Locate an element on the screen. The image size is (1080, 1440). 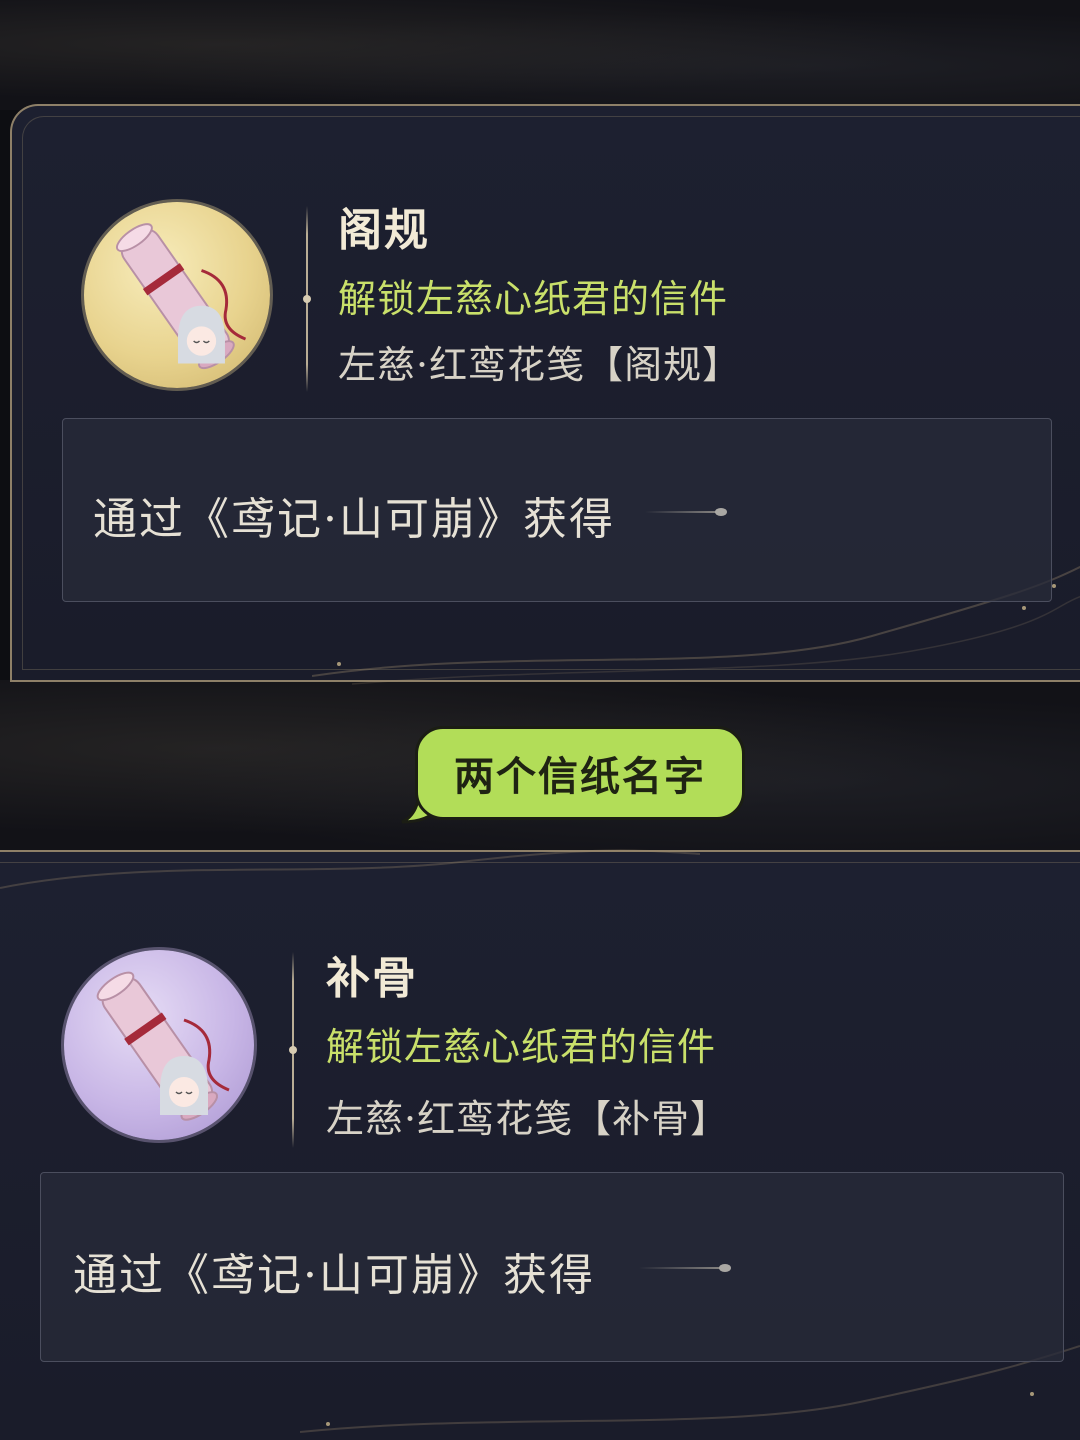
letter-title: 补骨 is located at coordinates (372, 978).